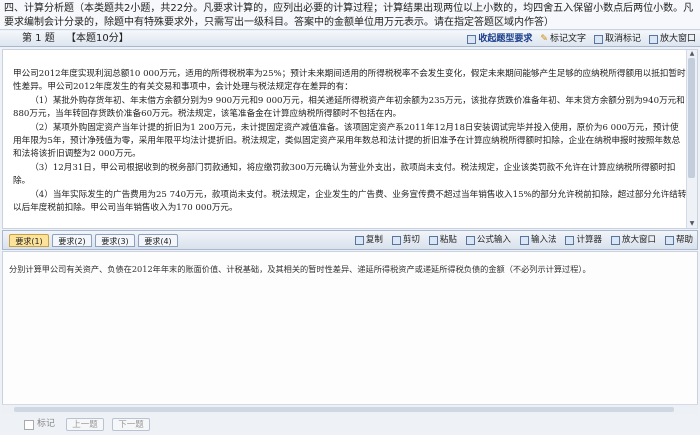 This screenshot has height=435, width=700. Describe the element at coordinates (499, 39) in the screenshot. I see `collapse-requirements-button: 收起题型要求` at that location.